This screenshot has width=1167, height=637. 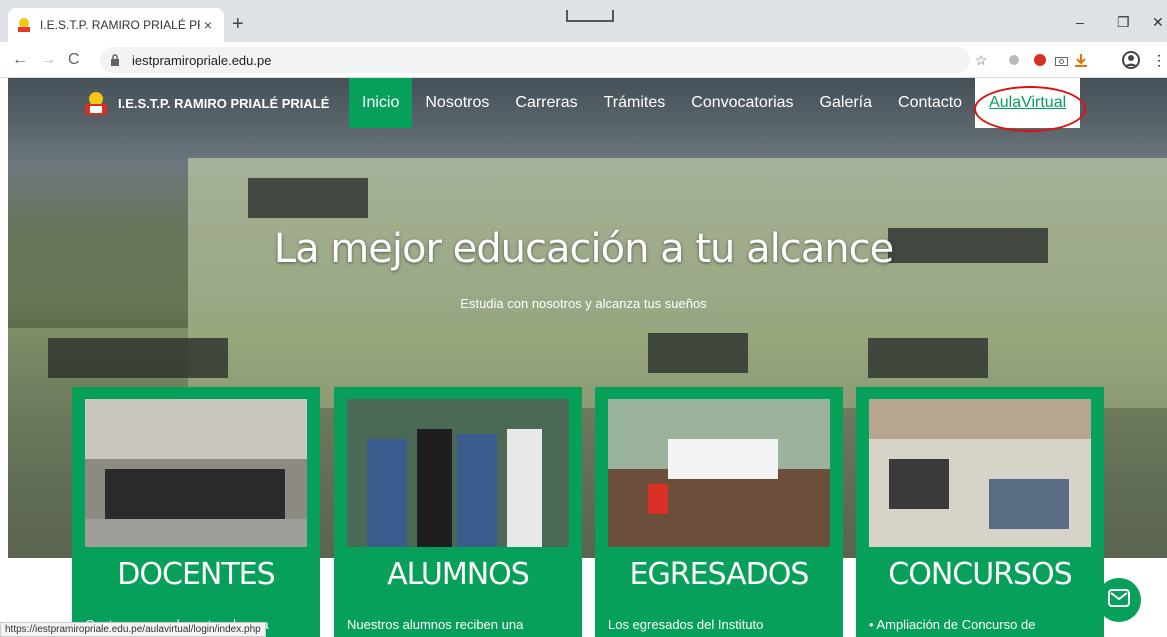 What do you see at coordinates (980, 473) in the screenshot?
I see `concursos-photo` at bounding box center [980, 473].